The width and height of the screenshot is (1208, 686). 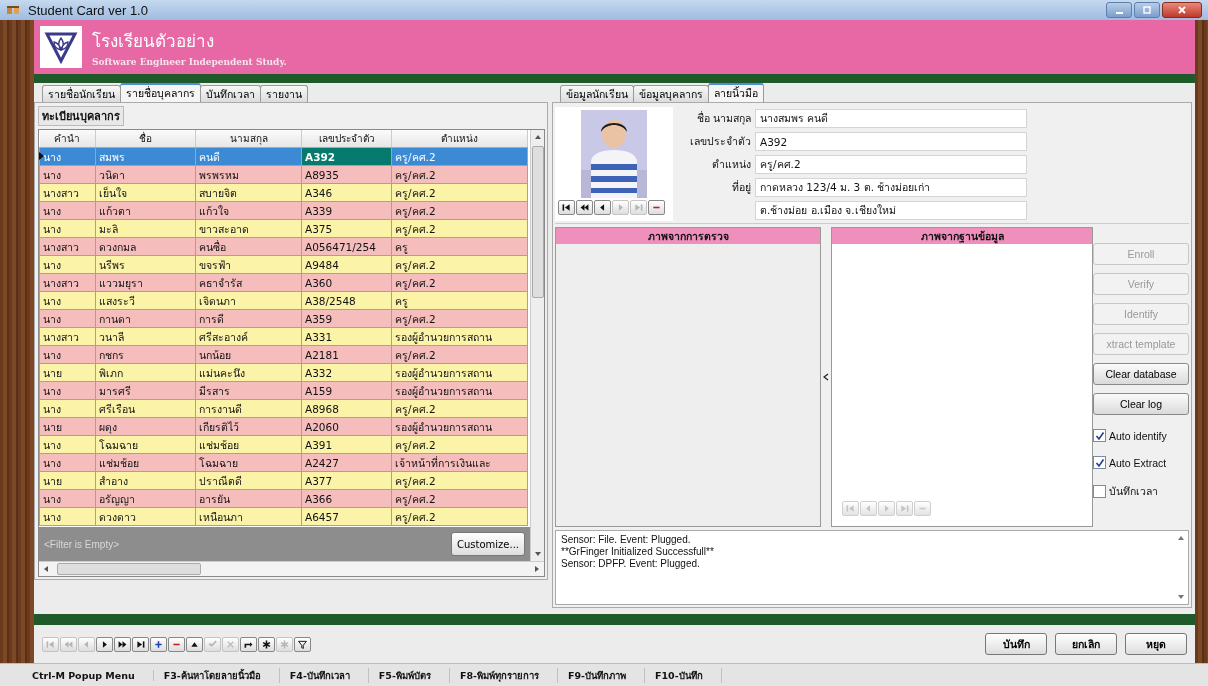 What do you see at coordinates (741, 187) in the screenshot?
I see `field-label: ที่อยู่` at bounding box center [741, 187].